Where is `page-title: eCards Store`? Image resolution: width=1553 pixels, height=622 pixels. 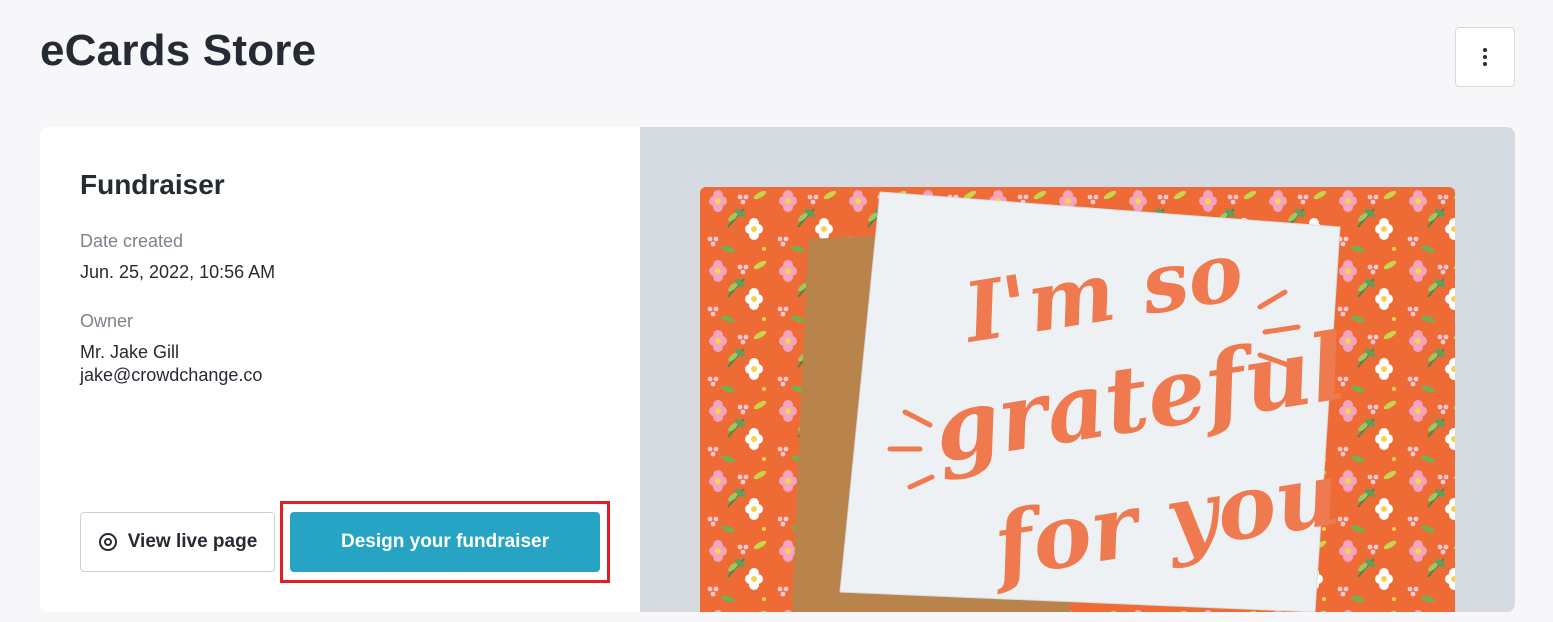 page-title: eCards Store is located at coordinates (178, 50).